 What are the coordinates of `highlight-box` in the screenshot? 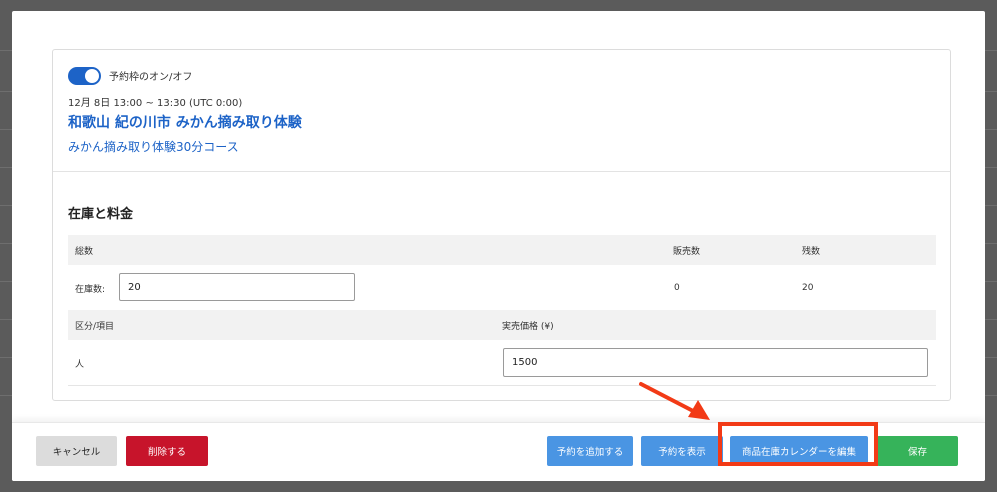 It's located at (798, 444).